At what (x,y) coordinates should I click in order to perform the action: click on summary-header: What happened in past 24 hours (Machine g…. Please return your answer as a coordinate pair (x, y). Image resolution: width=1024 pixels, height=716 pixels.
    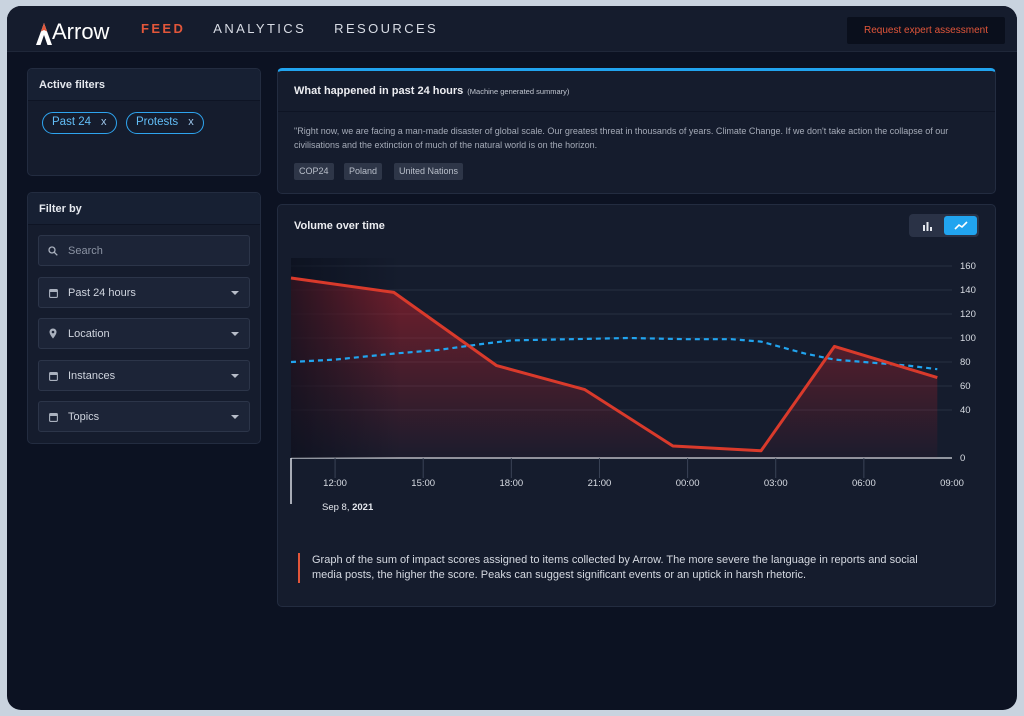
    Looking at the image, I should click on (636, 91).